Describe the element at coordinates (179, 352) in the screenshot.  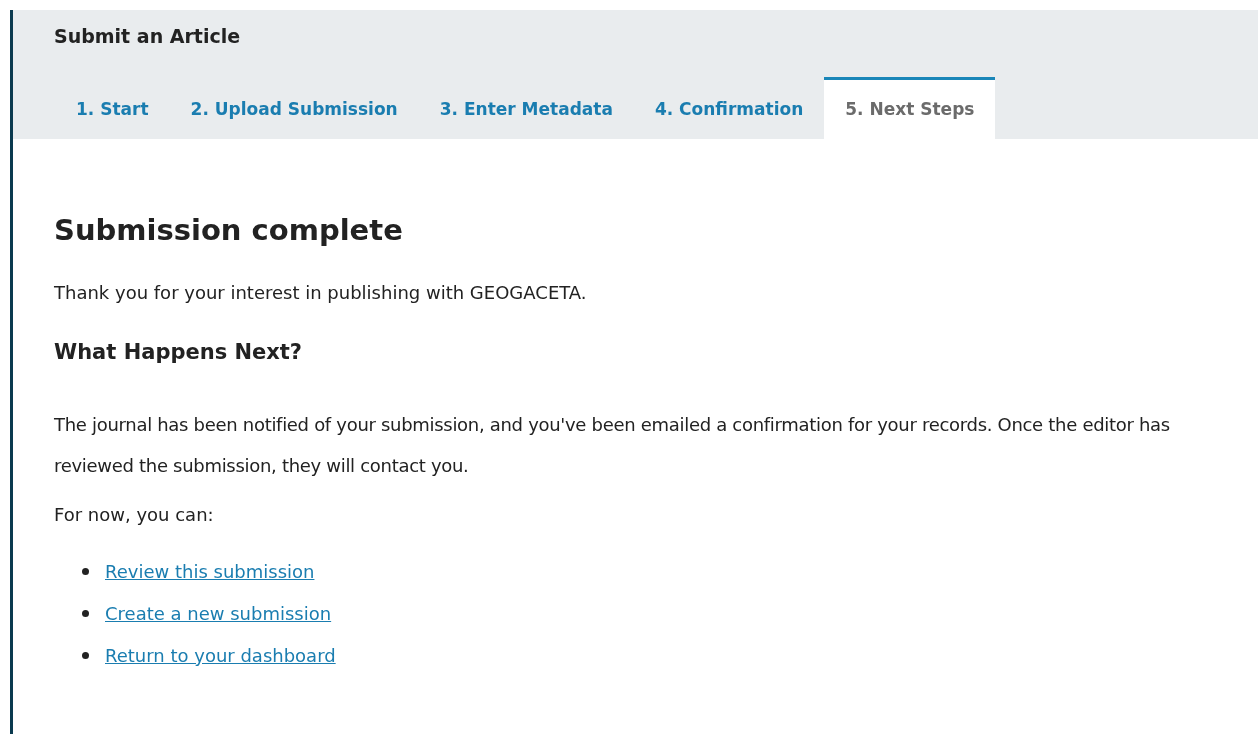
I see `subheading: What Happens Next?` at that location.